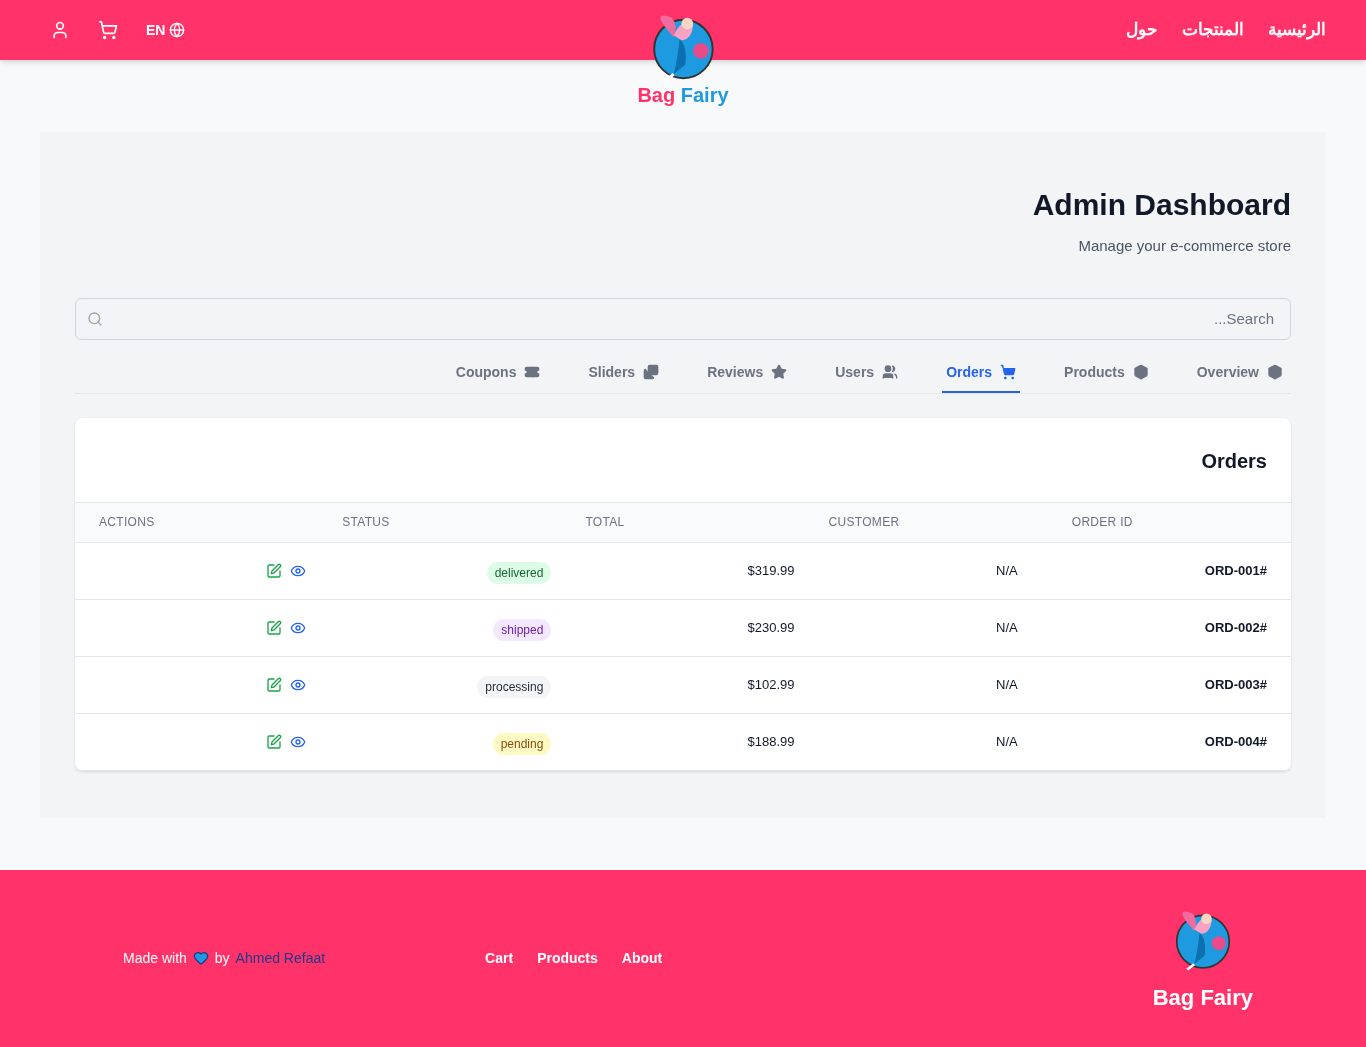 The height and width of the screenshot is (1047, 1366). I want to click on card-title: Orders, so click(1234, 461).